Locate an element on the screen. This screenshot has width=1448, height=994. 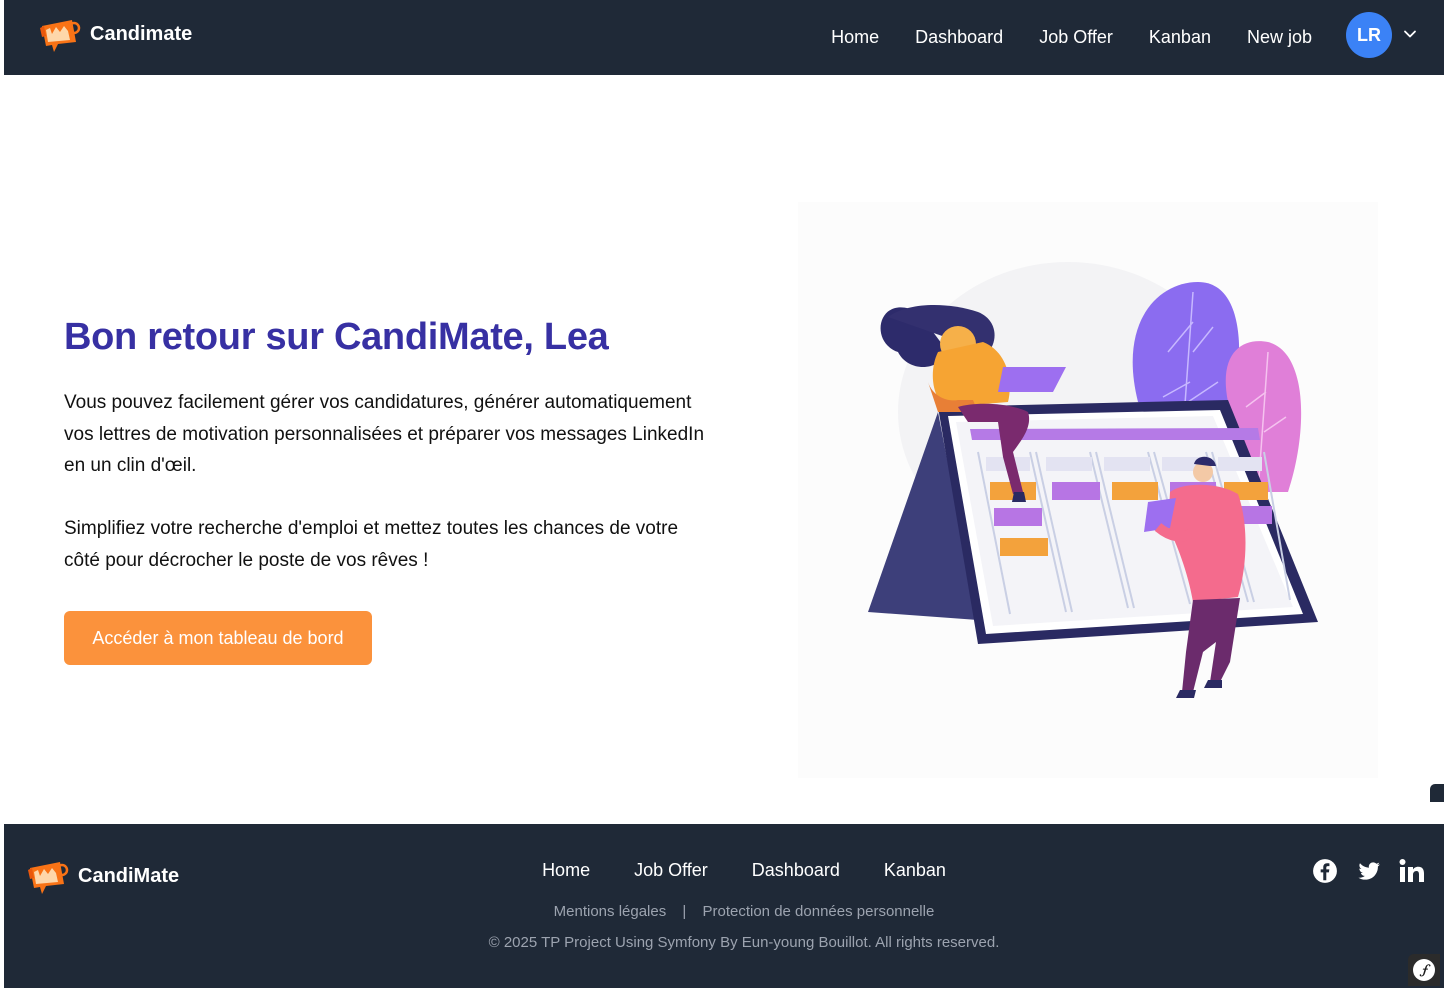
brand-name: Candimate is located at coordinates (141, 33).